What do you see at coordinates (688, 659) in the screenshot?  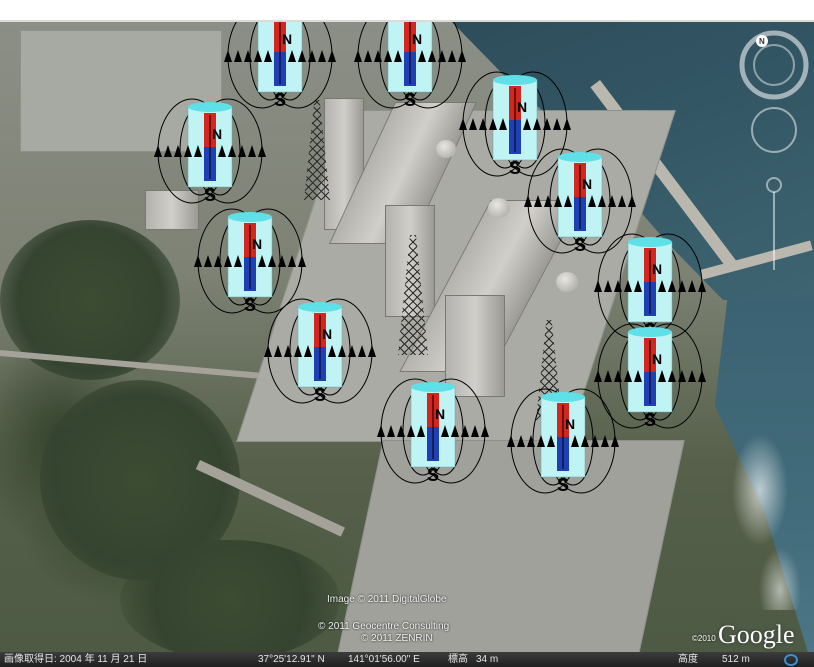 I see `altitude-label: 高度` at bounding box center [688, 659].